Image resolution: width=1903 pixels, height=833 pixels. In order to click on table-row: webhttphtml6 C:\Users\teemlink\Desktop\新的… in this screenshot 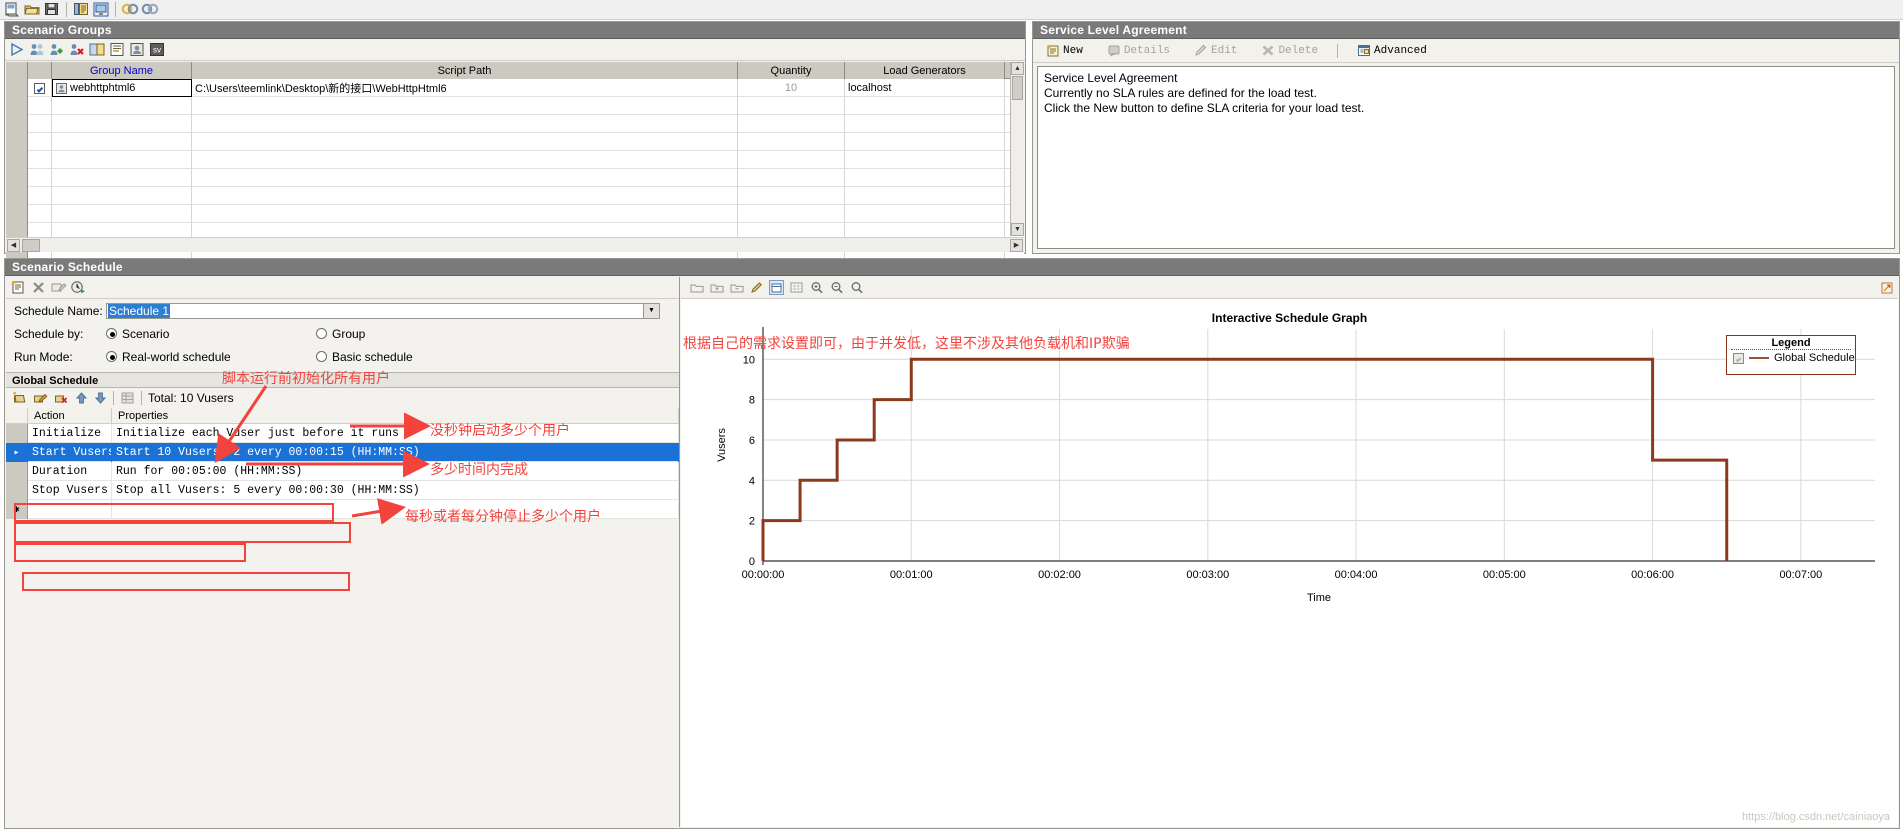, I will do `click(515, 88)`.